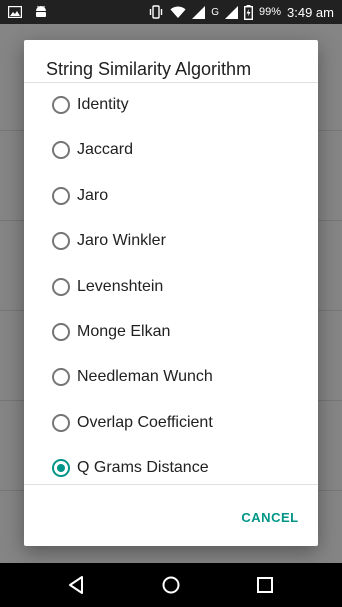 Image resolution: width=342 pixels, height=607 pixels. What do you see at coordinates (121, 241) in the screenshot?
I see `option-label: Jaro Winkler` at bounding box center [121, 241].